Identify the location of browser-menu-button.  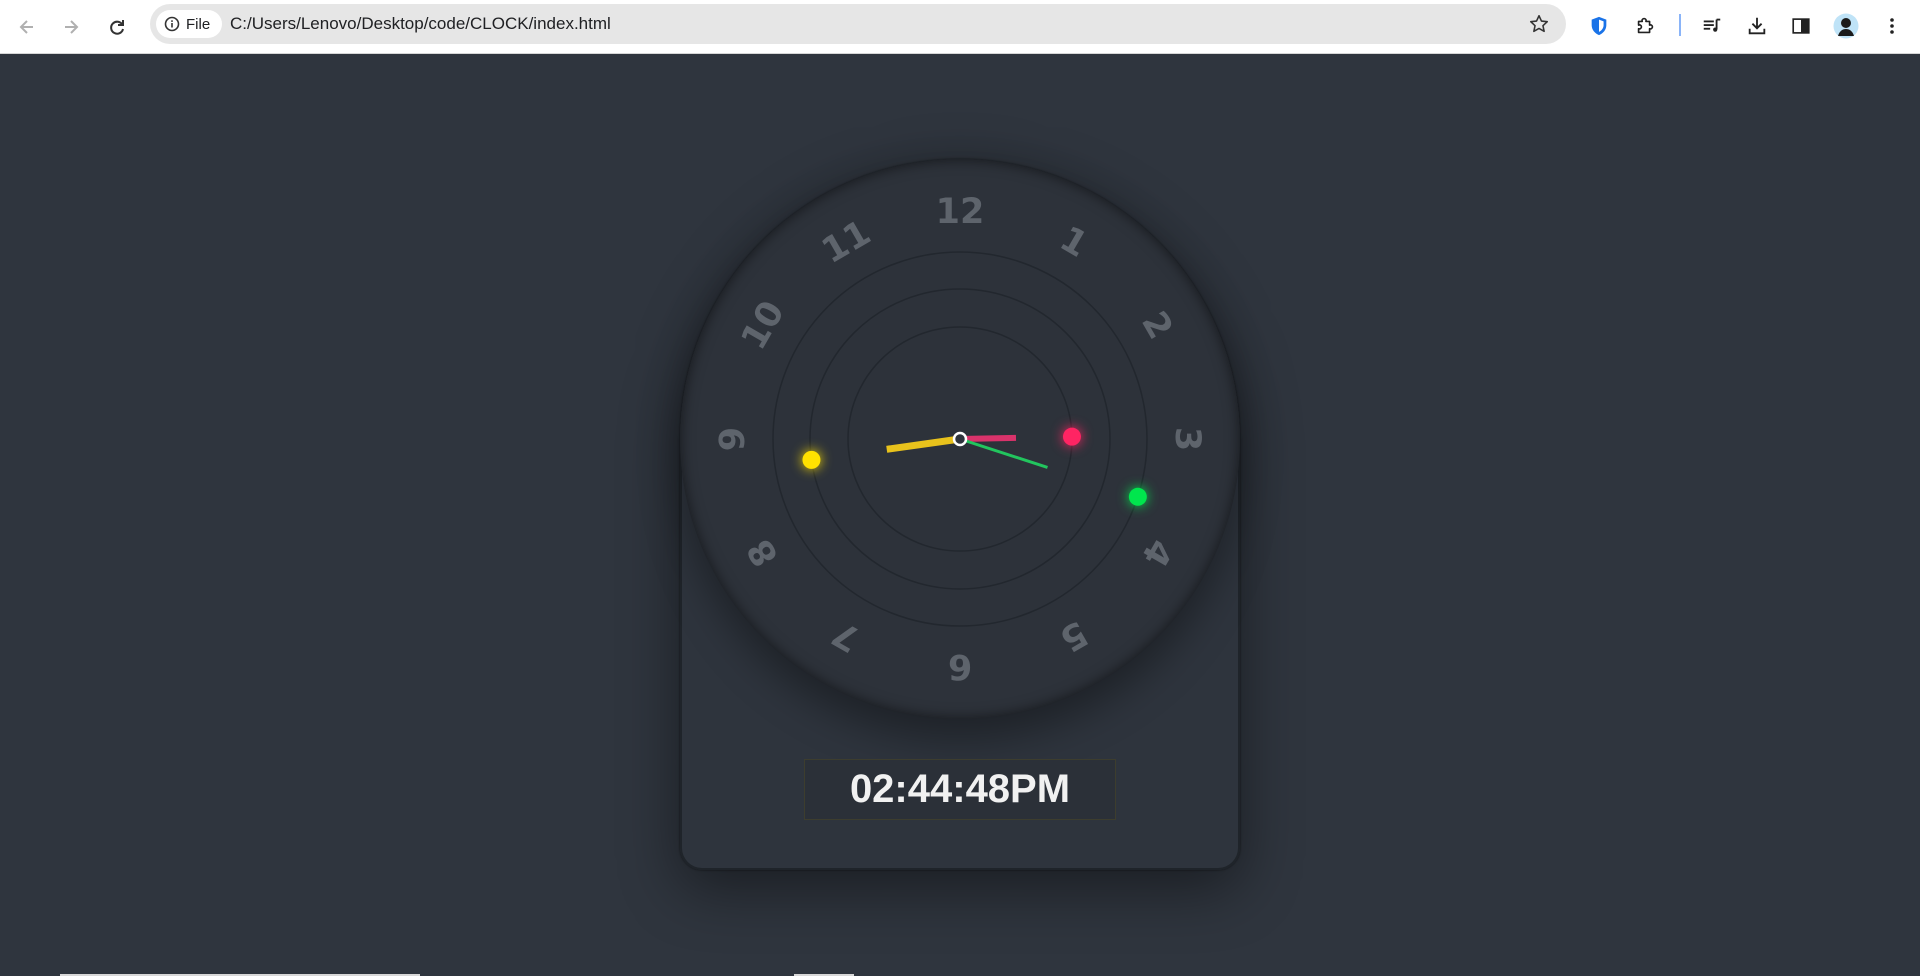
(1892, 26).